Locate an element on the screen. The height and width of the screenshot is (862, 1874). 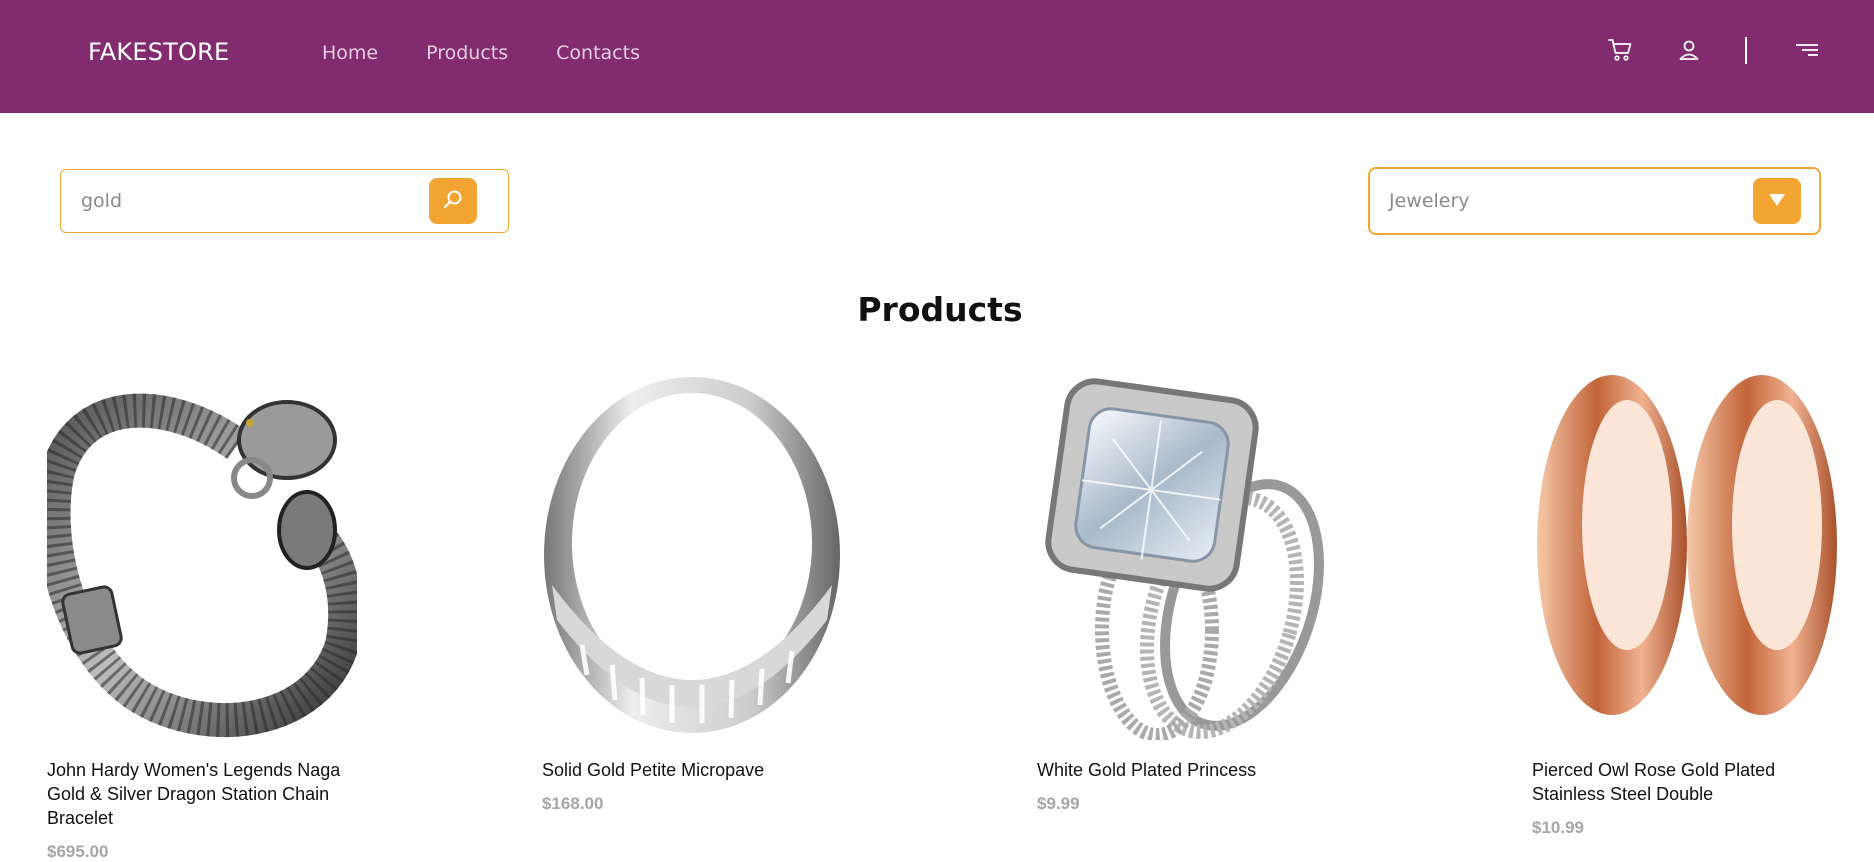
category-select-value: Jewelery is located at coordinates (1429, 201).